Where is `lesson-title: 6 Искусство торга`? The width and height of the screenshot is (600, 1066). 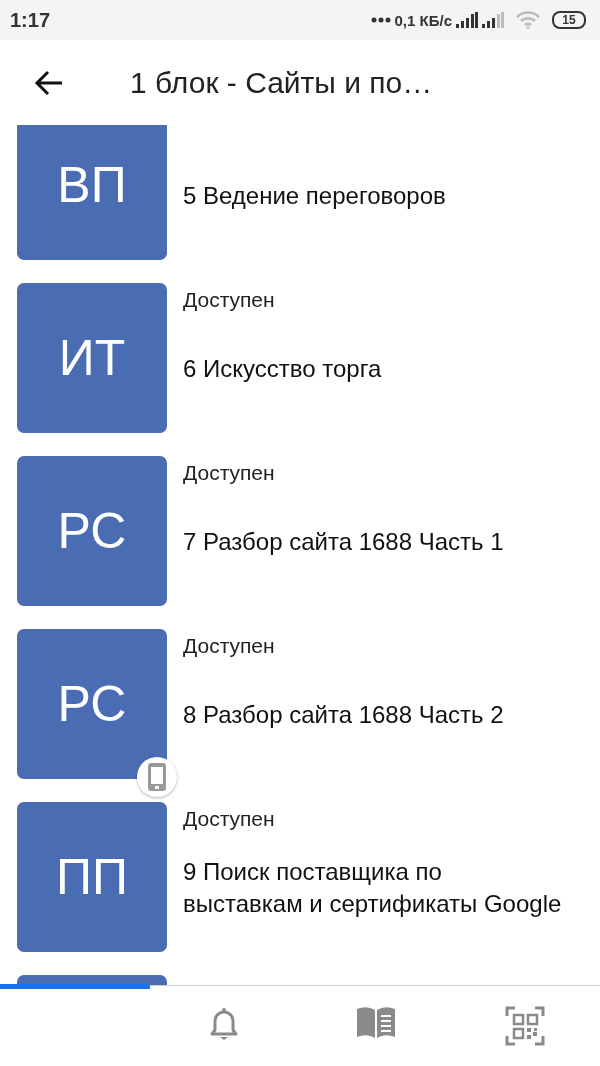
lesson-title: 6 Искусство торга is located at coordinates (283, 368).